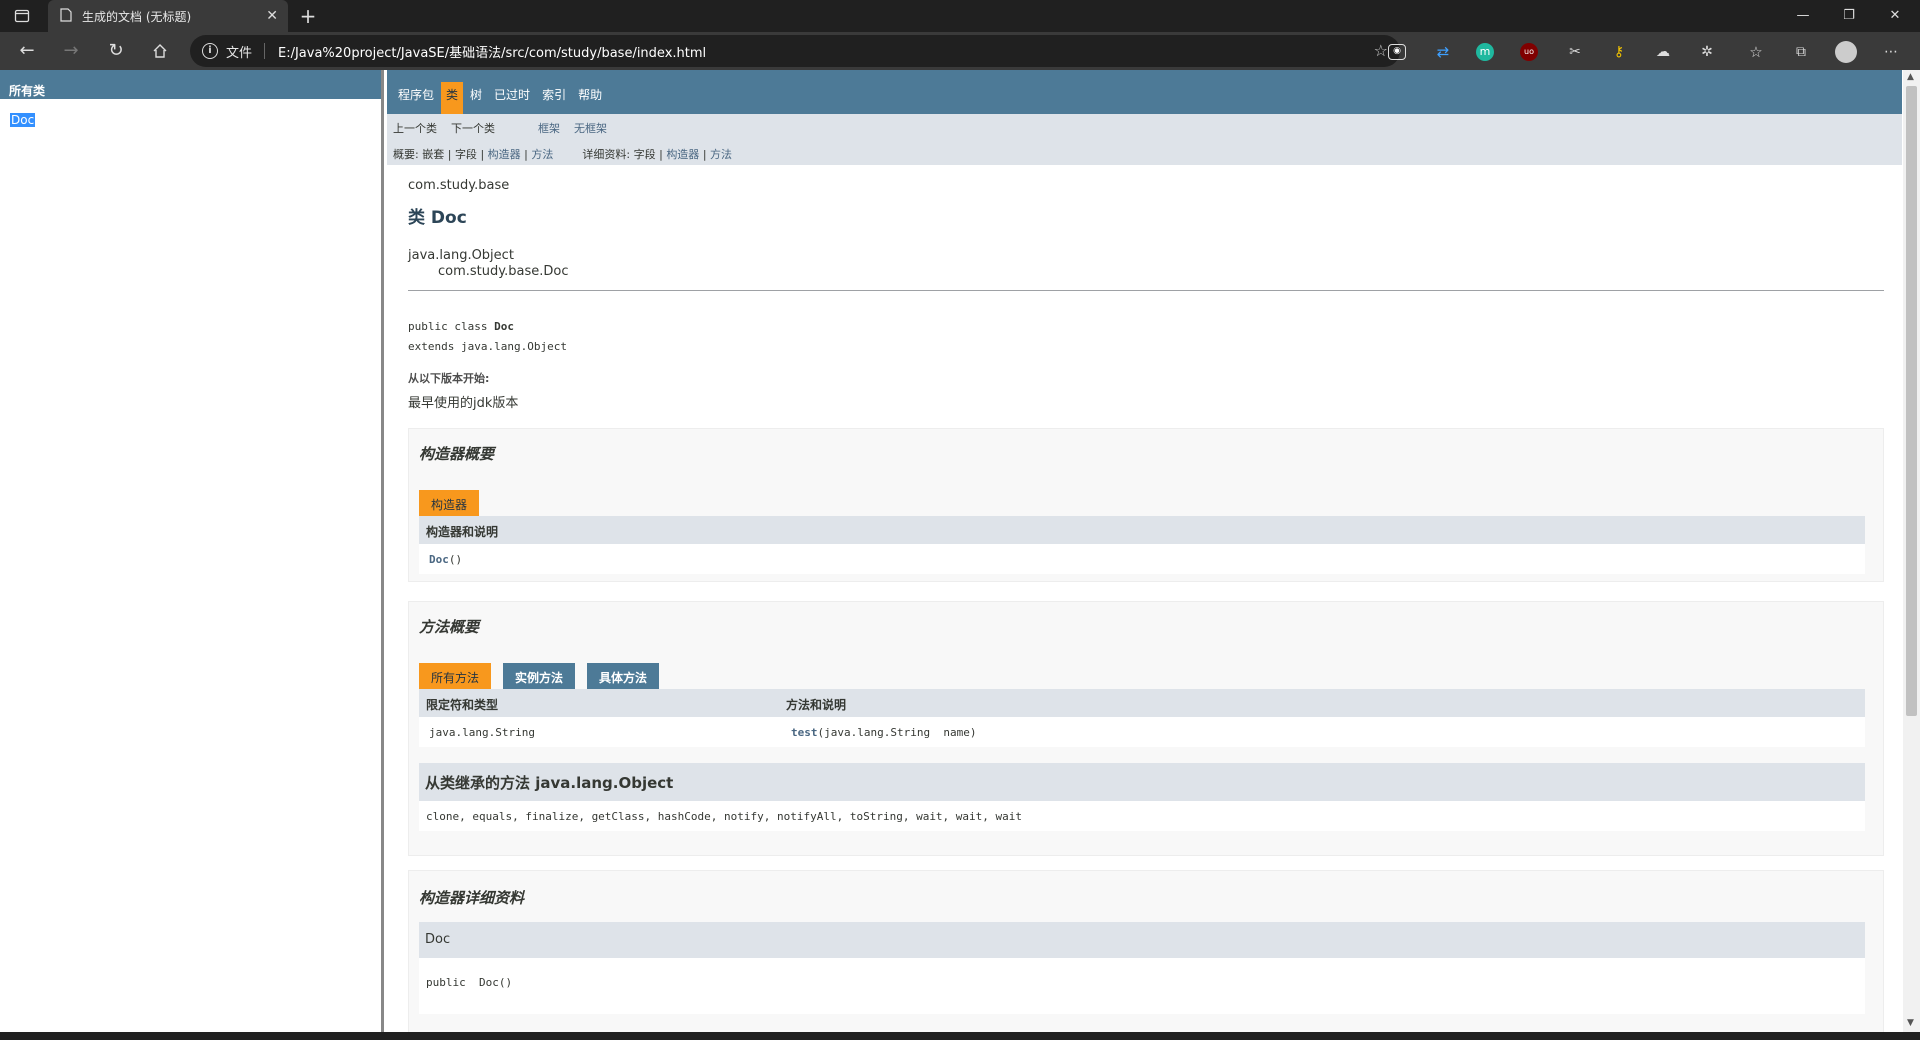  Describe the element at coordinates (1619, 52) in the screenshot. I see `extension-key-icon: ⚷` at that location.